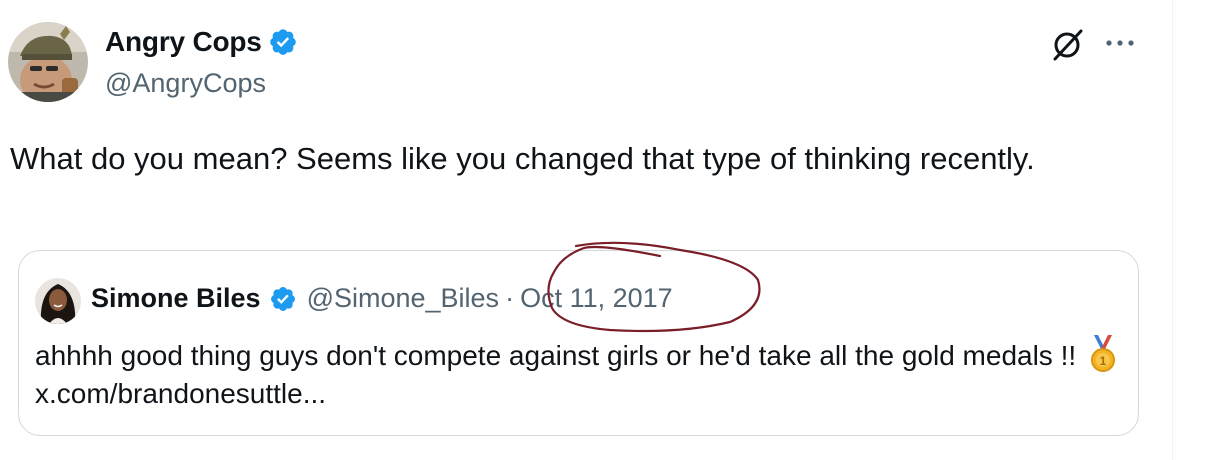 The height and width of the screenshot is (460, 1205). I want to click on quote-author-avatar, so click(58, 301).